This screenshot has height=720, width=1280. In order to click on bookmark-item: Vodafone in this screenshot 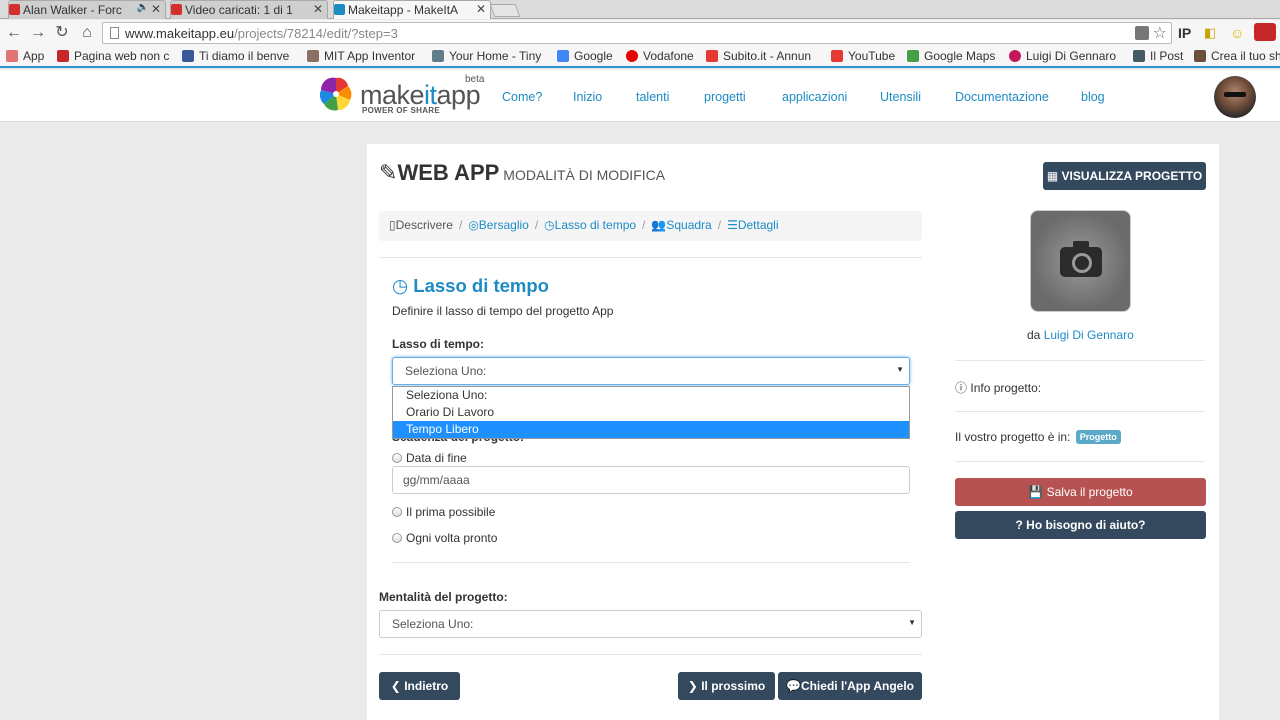, I will do `click(660, 56)`.